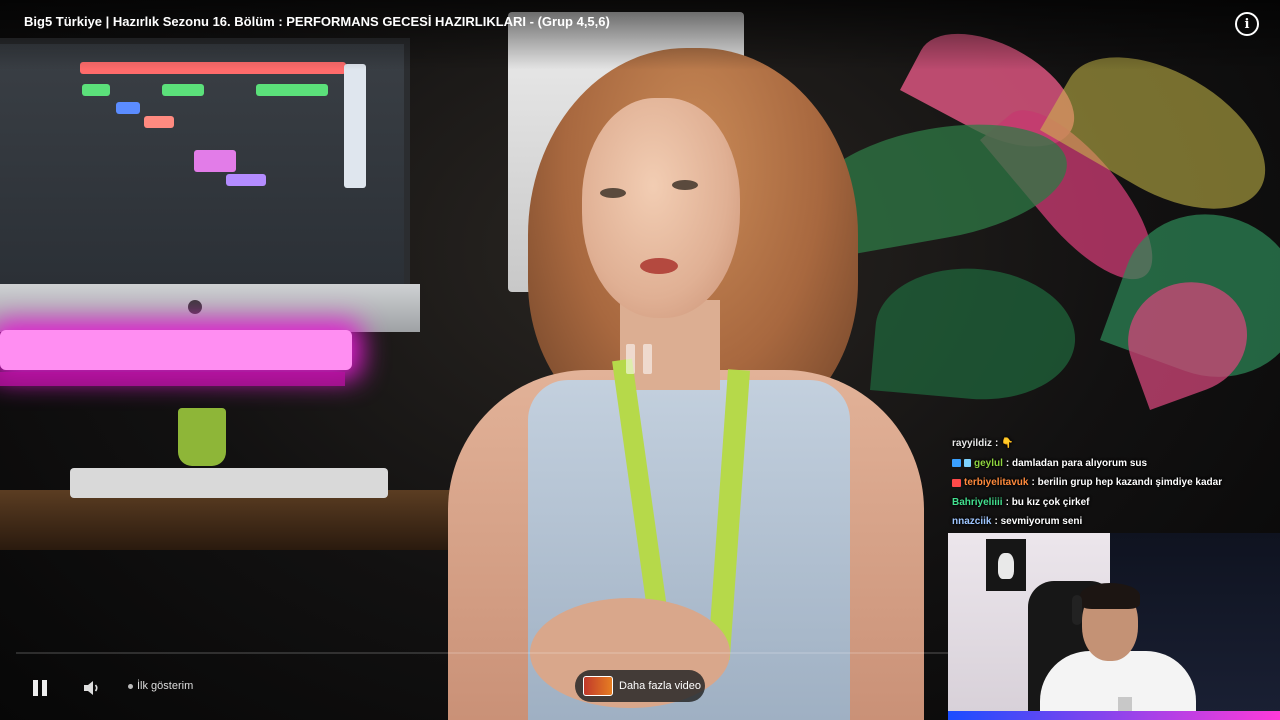 This screenshot has width=1280, height=720. Describe the element at coordinates (195, 307) in the screenshot. I see `apple-logo-icon` at that location.